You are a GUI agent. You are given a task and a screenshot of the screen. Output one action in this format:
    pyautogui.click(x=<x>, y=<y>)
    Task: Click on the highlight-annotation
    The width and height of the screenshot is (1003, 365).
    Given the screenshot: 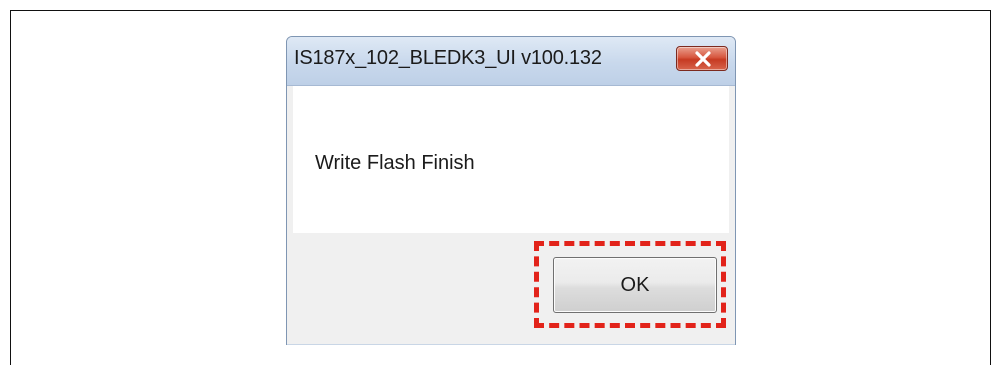 What is the action you would take?
    pyautogui.click(x=630, y=284)
    